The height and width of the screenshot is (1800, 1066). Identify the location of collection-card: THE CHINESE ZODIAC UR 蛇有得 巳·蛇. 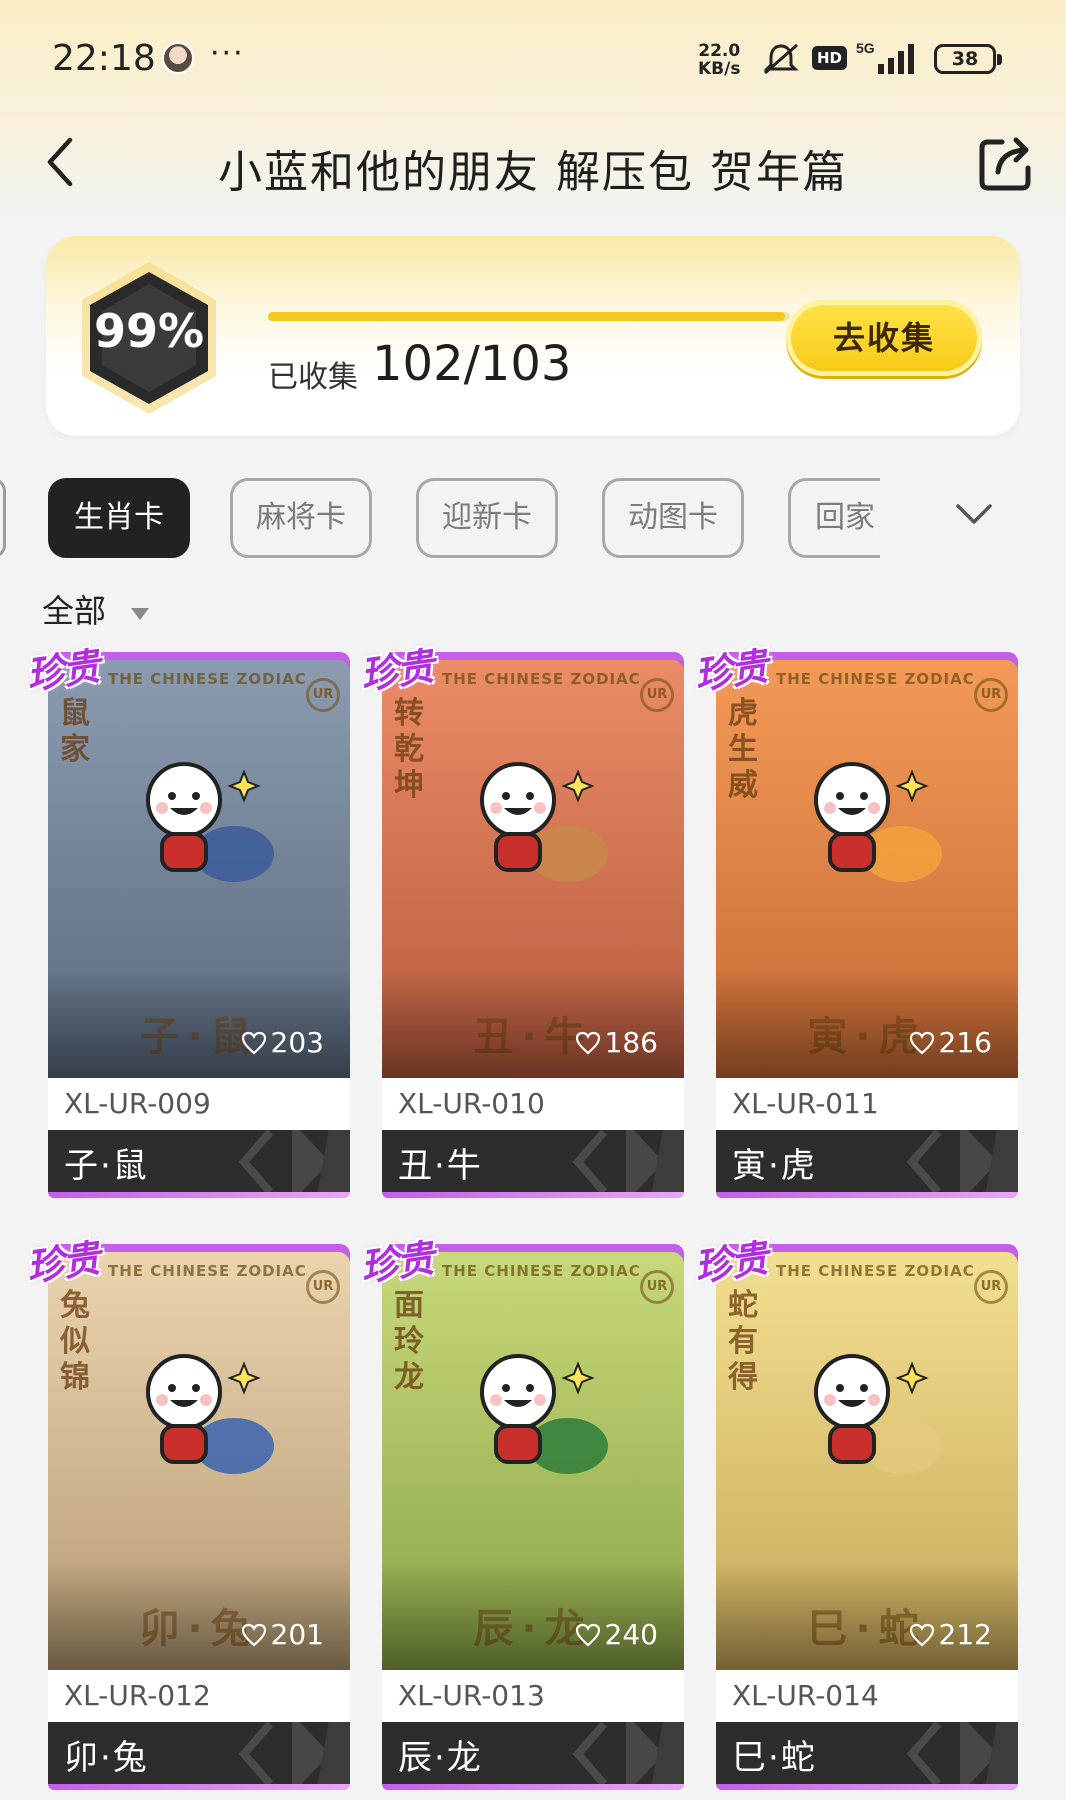
(855, 1513).